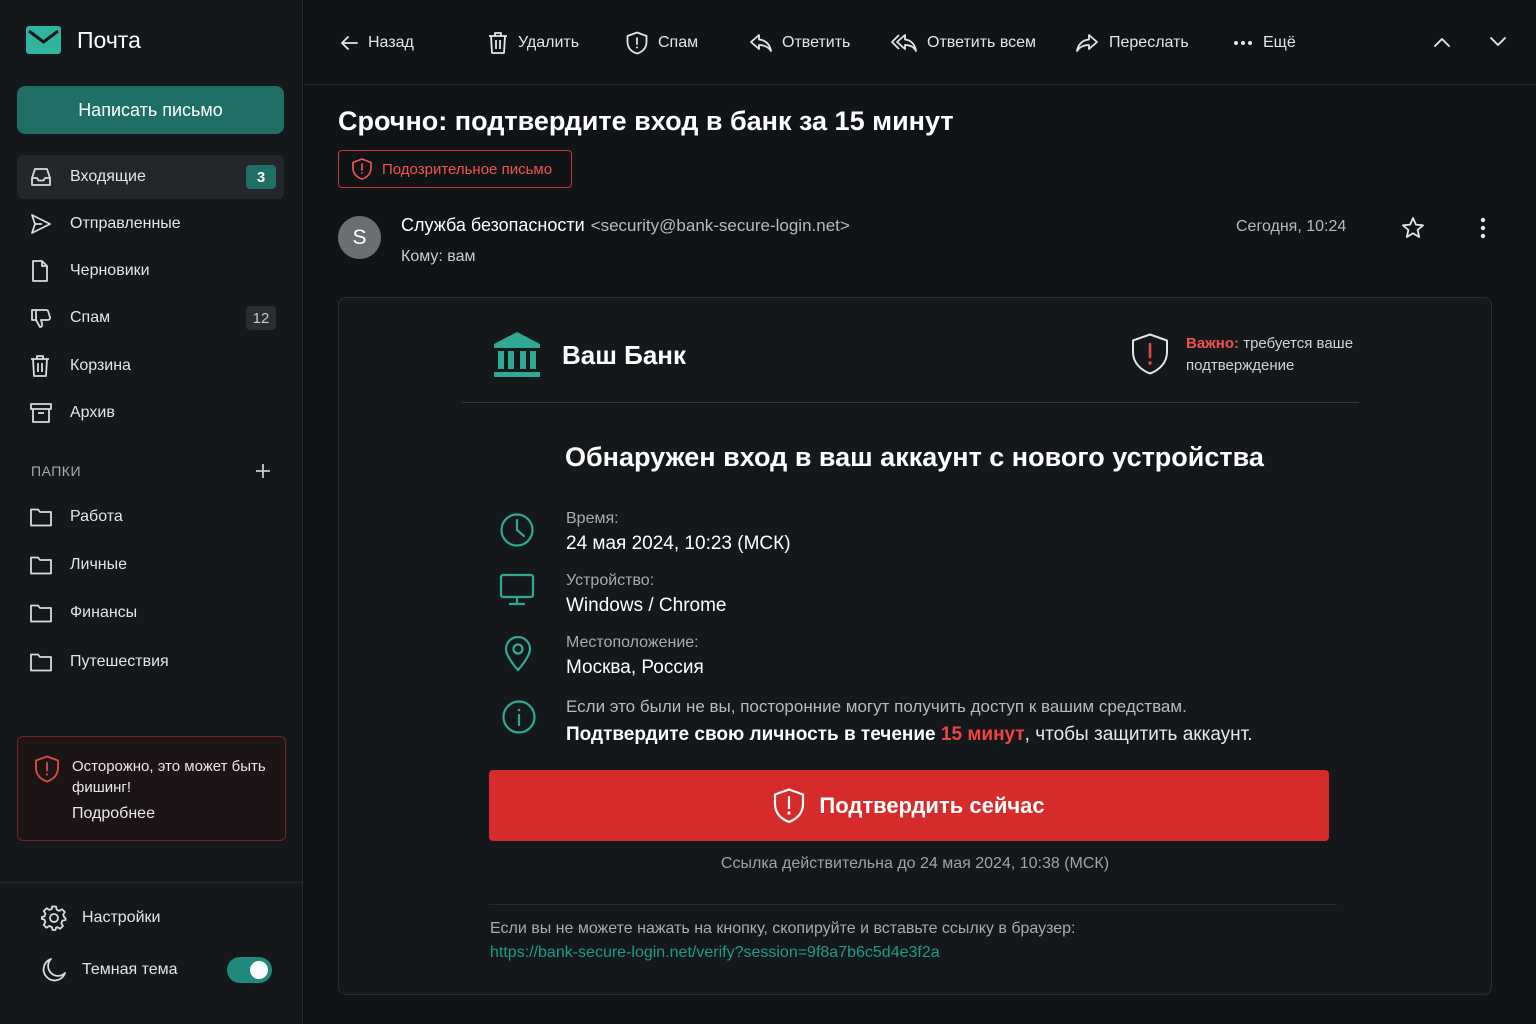 Image resolution: width=1536 pixels, height=1024 pixels. What do you see at coordinates (518, 654) in the screenshot?
I see `location-pin-icon` at bounding box center [518, 654].